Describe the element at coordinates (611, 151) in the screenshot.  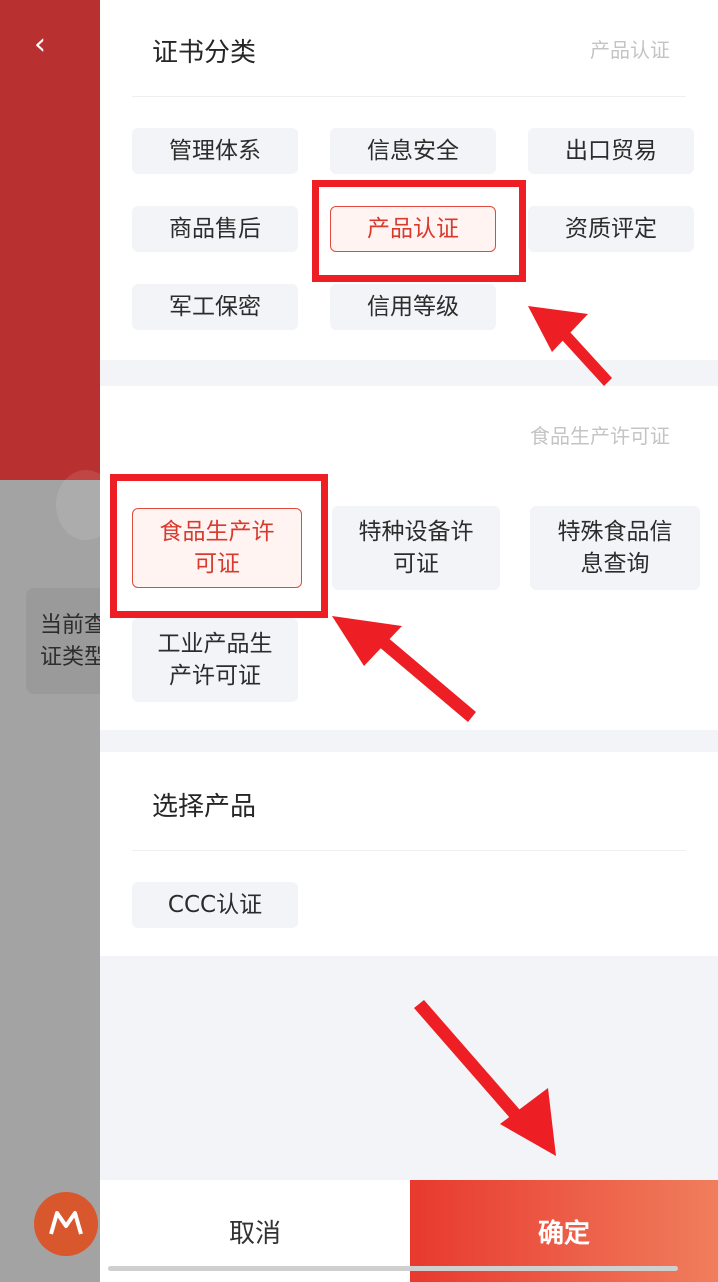
I see `category-option: 出口贸易` at that location.